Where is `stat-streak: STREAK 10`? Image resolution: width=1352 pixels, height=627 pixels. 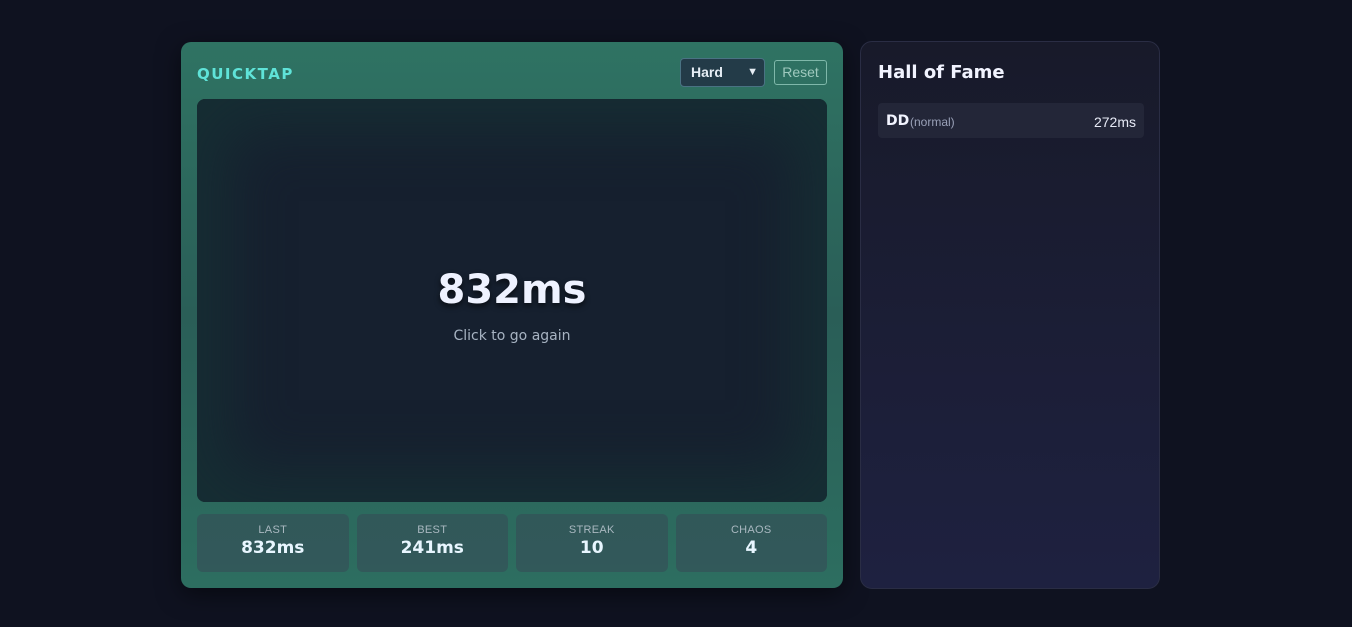
stat-streak: STREAK 10 is located at coordinates (592, 543).